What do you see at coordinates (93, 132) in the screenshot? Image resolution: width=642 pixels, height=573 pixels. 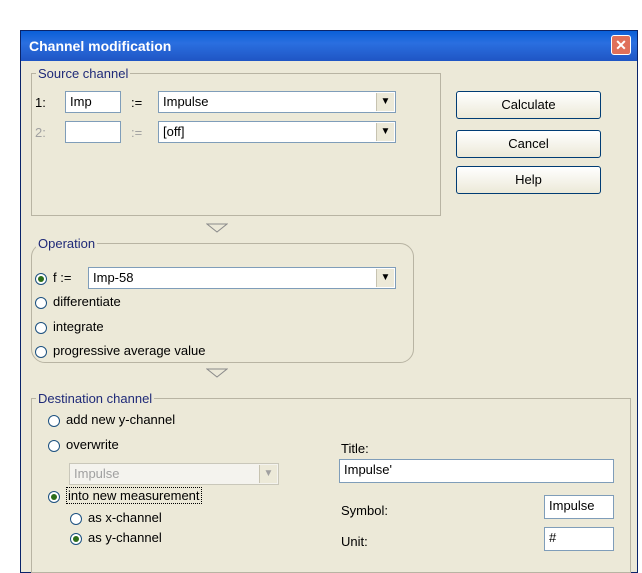 I see `source-channel-2-input` at bounding box center [93, 132].